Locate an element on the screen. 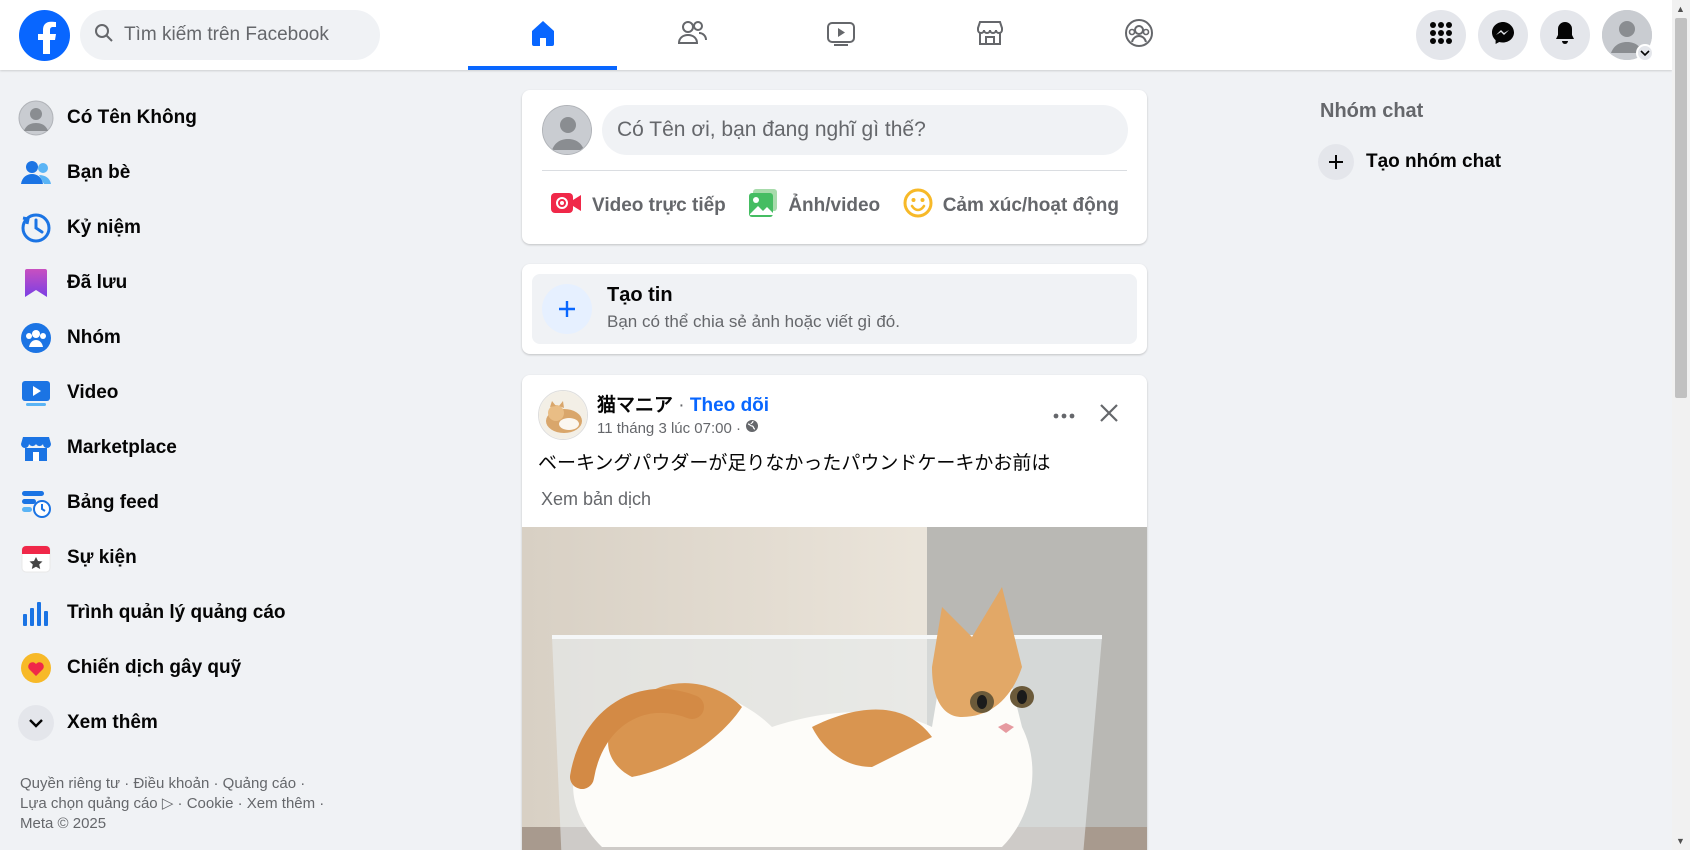 Image resolution: width=1690 pixels, height=850 pixels. tab-friends is located at coordinates (691, 35).